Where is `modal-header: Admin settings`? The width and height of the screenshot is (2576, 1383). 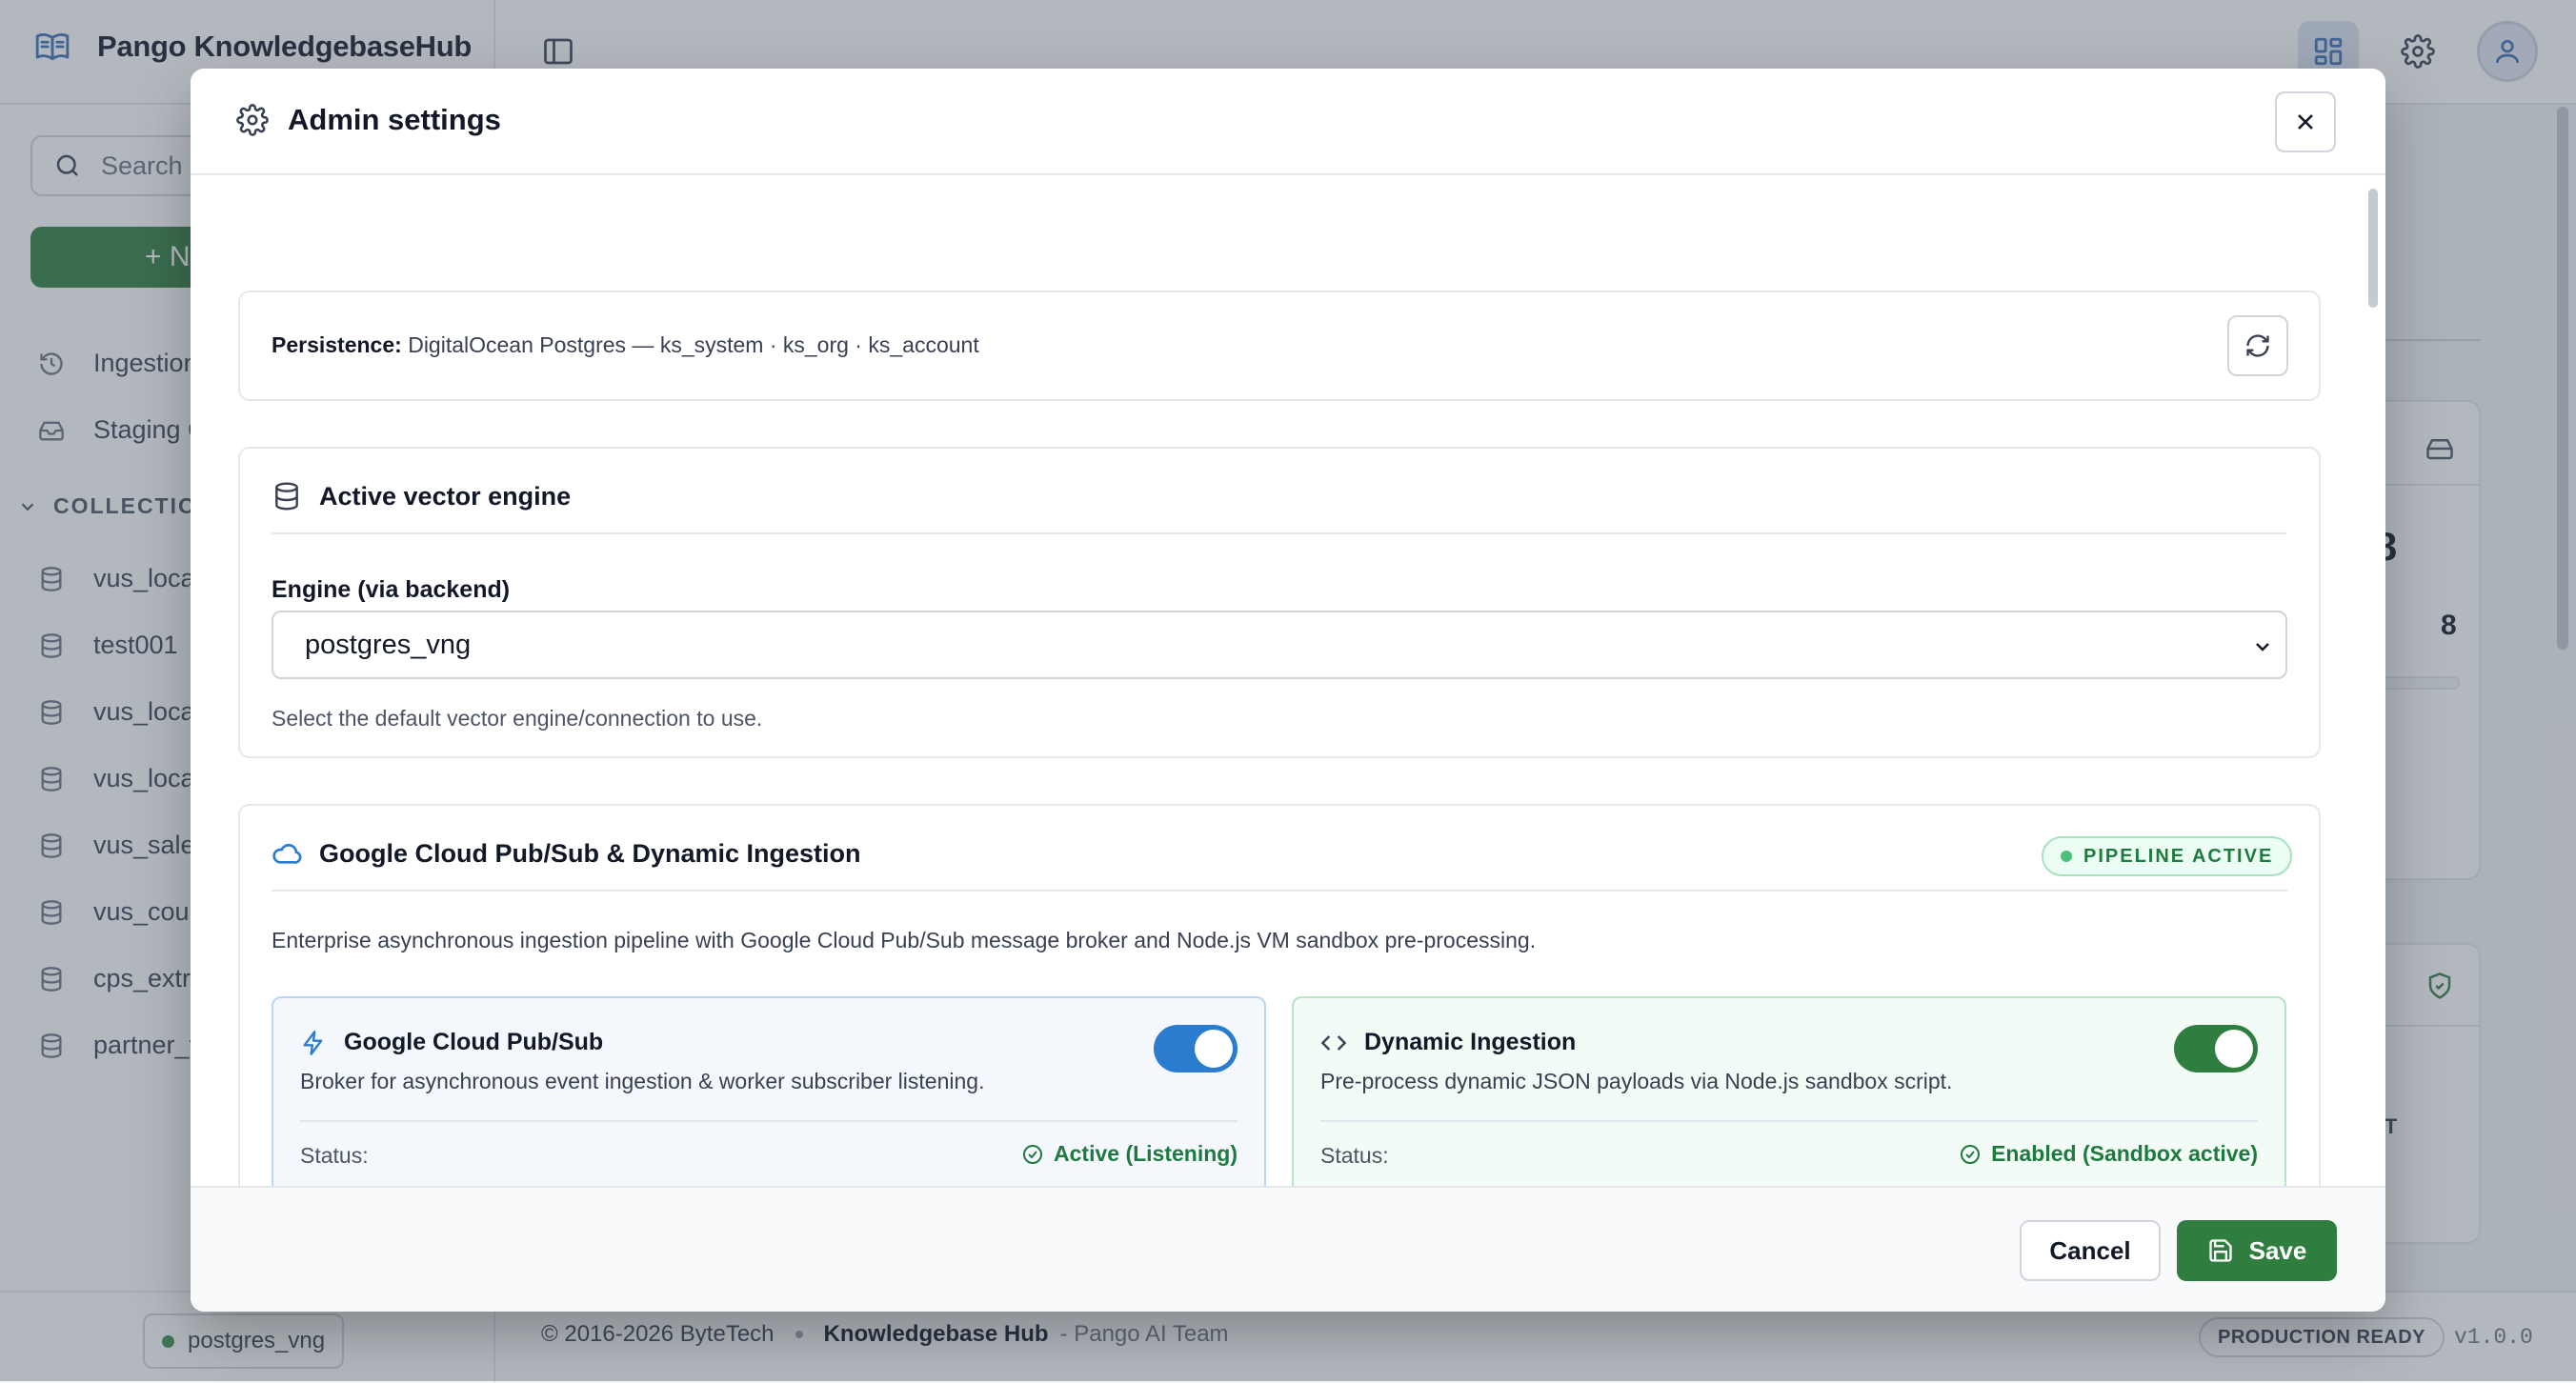
modal-header: Admin settings is located at coordinates (1288, 122).